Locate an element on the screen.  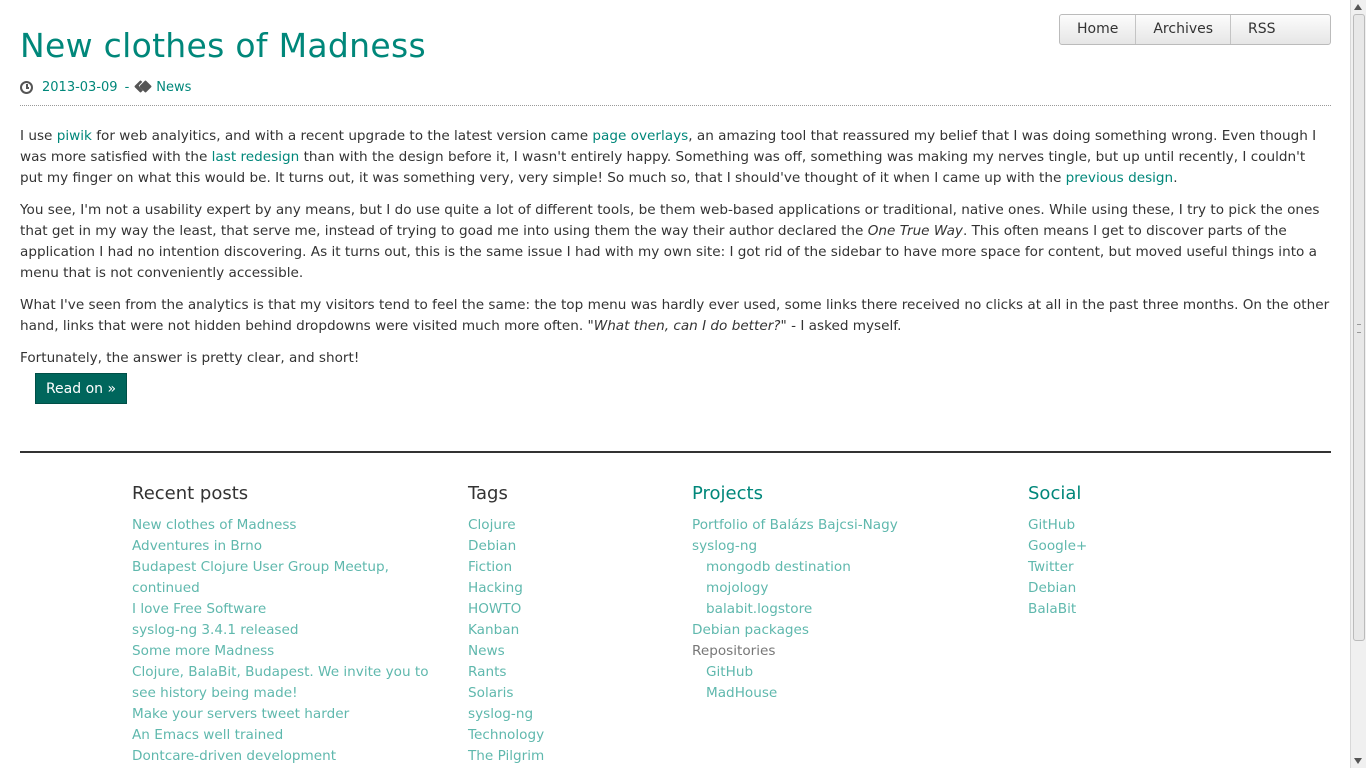
recent-post-item: Some more Madness is located at coordinates (287, 651).